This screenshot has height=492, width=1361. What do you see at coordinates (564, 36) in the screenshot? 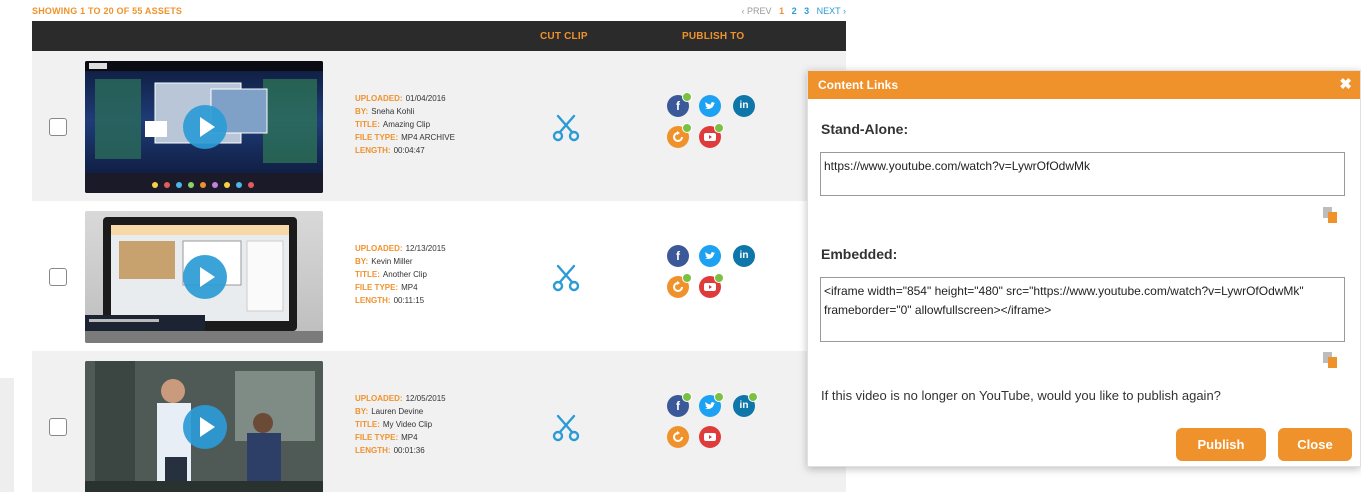
I see `column-header-cut-clip: CUT CLIP` at bounding box center [564, 36].